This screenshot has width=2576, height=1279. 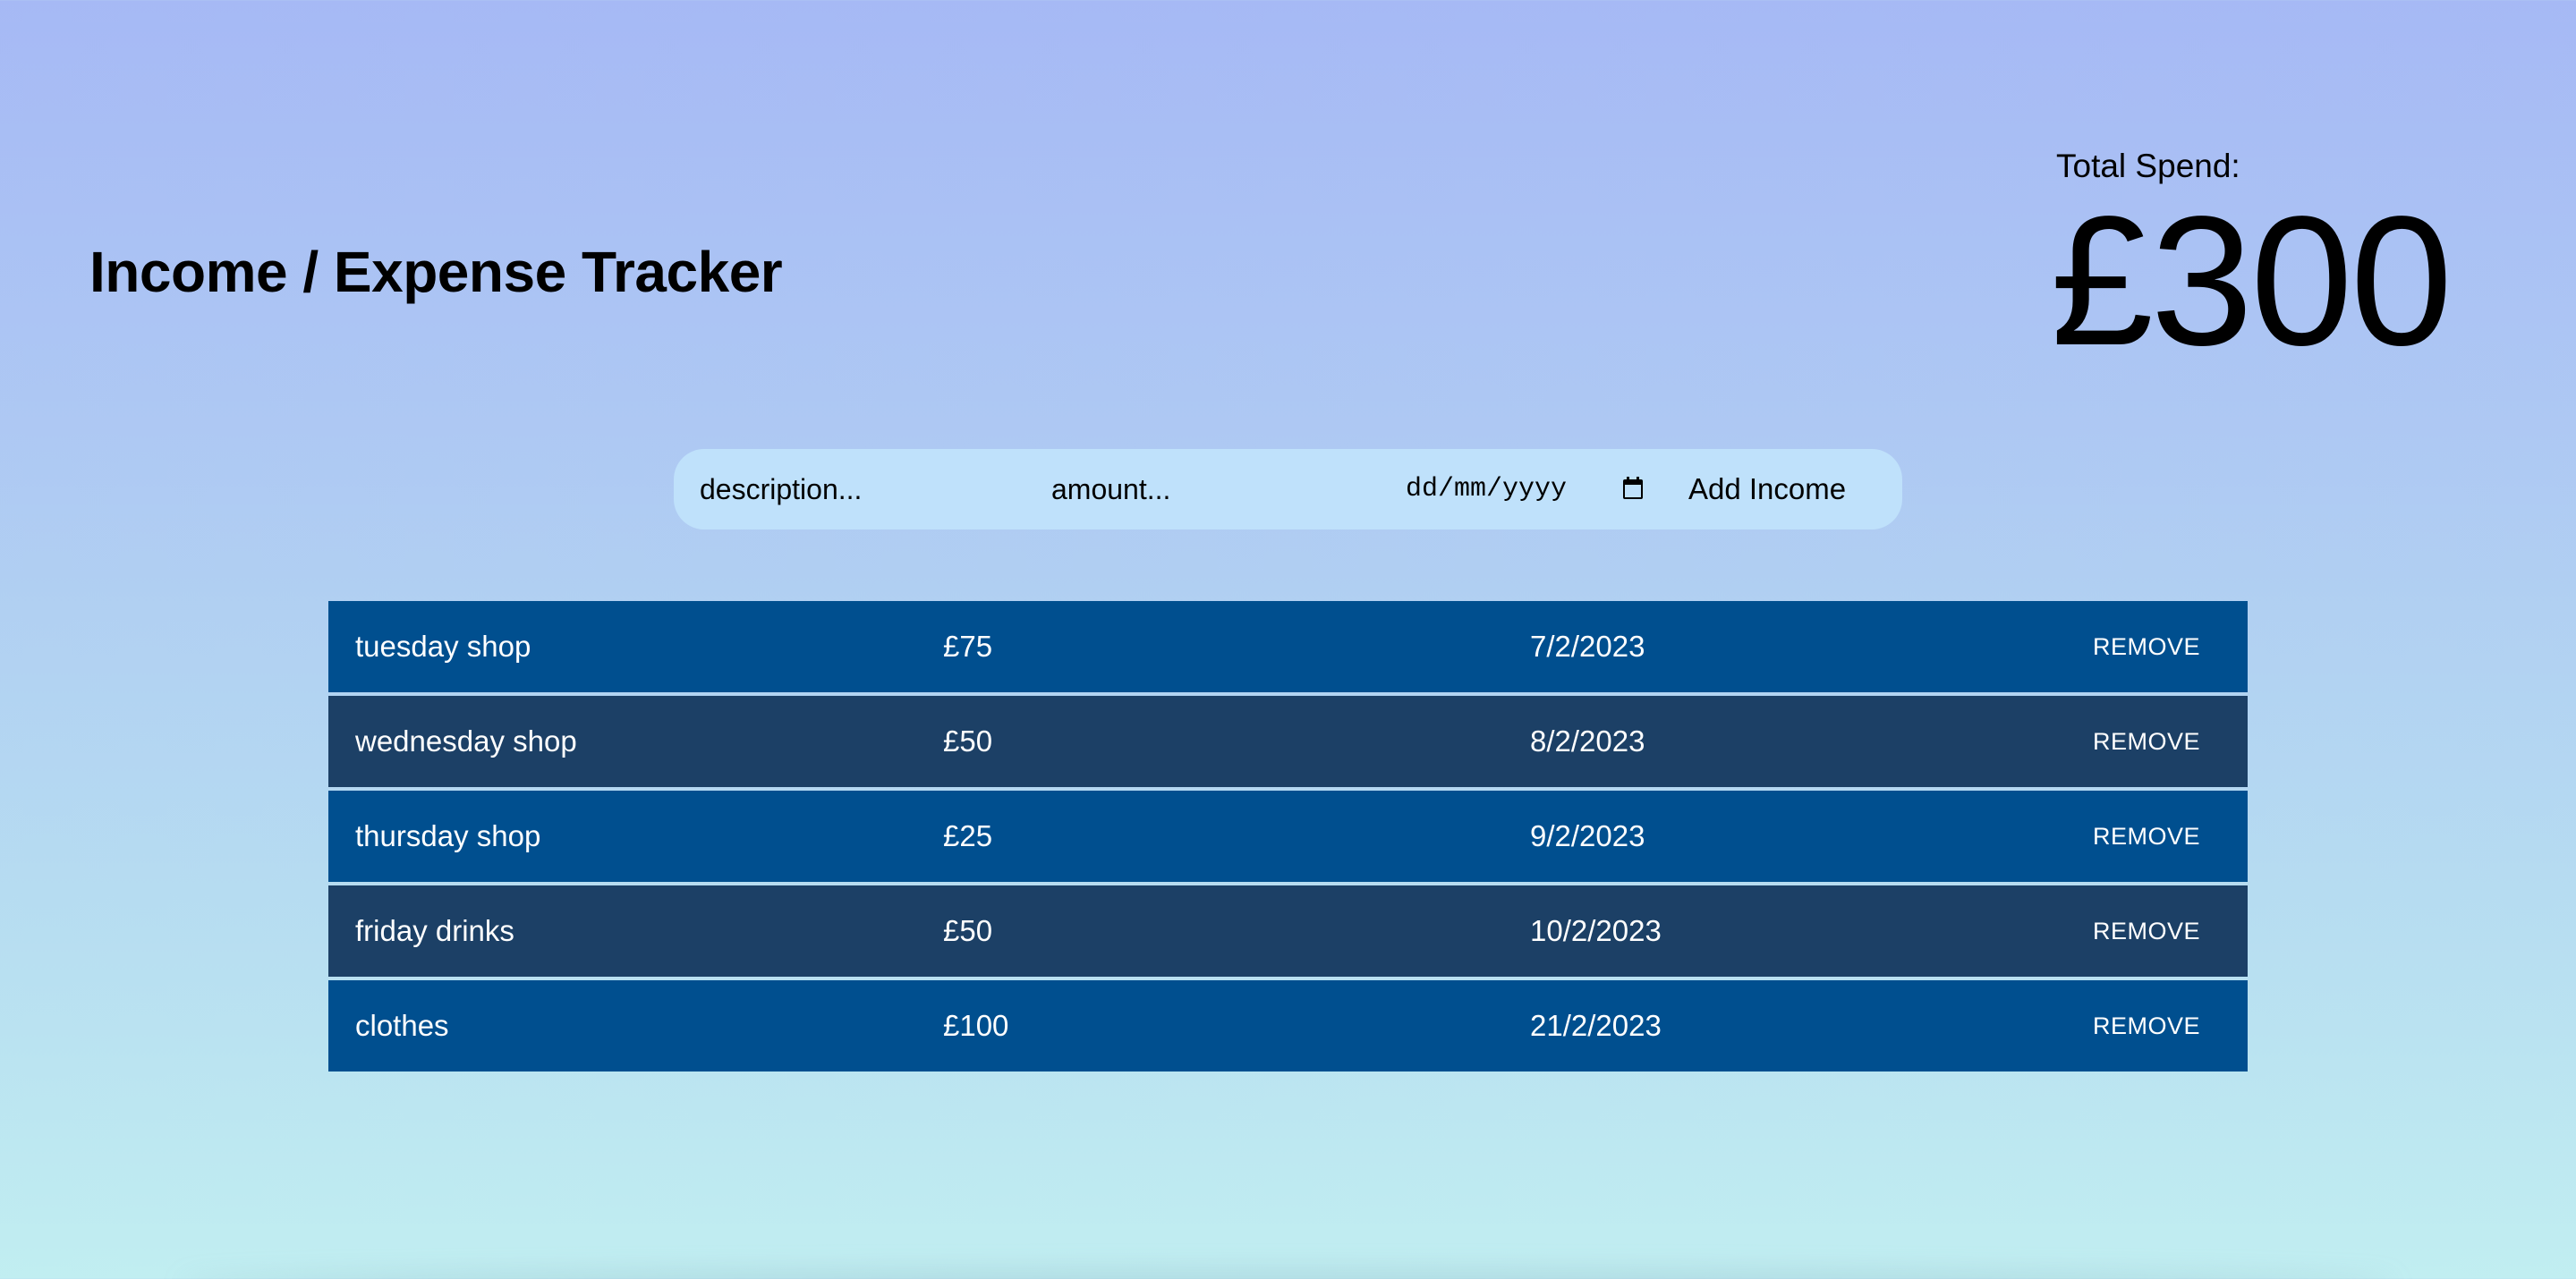 What do you see at coordinates (466, 741) in the screenshot?
I see `entry-description: wednesday shop` at bounding box center [466, 741].